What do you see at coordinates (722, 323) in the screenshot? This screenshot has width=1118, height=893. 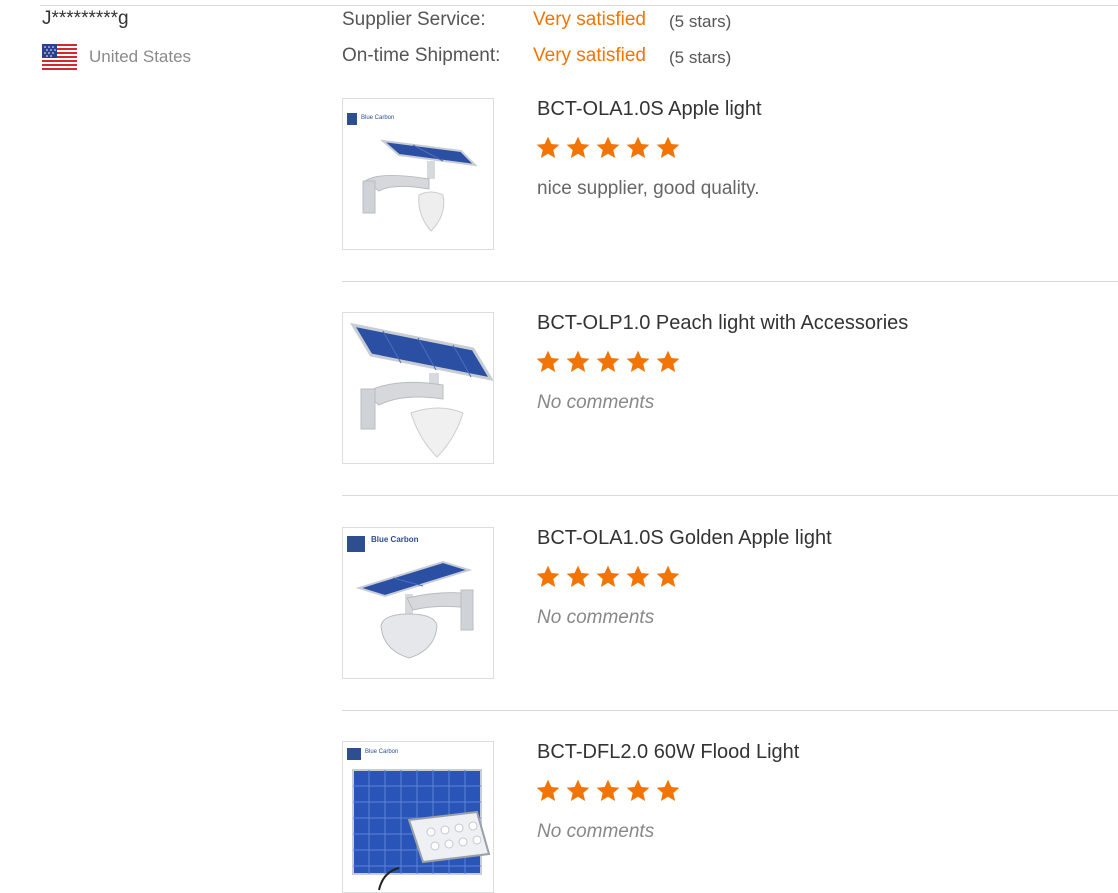 I see `product-title: BCT-OLP1.0 Peach light with Accessories` at bounding box center [722, 323].